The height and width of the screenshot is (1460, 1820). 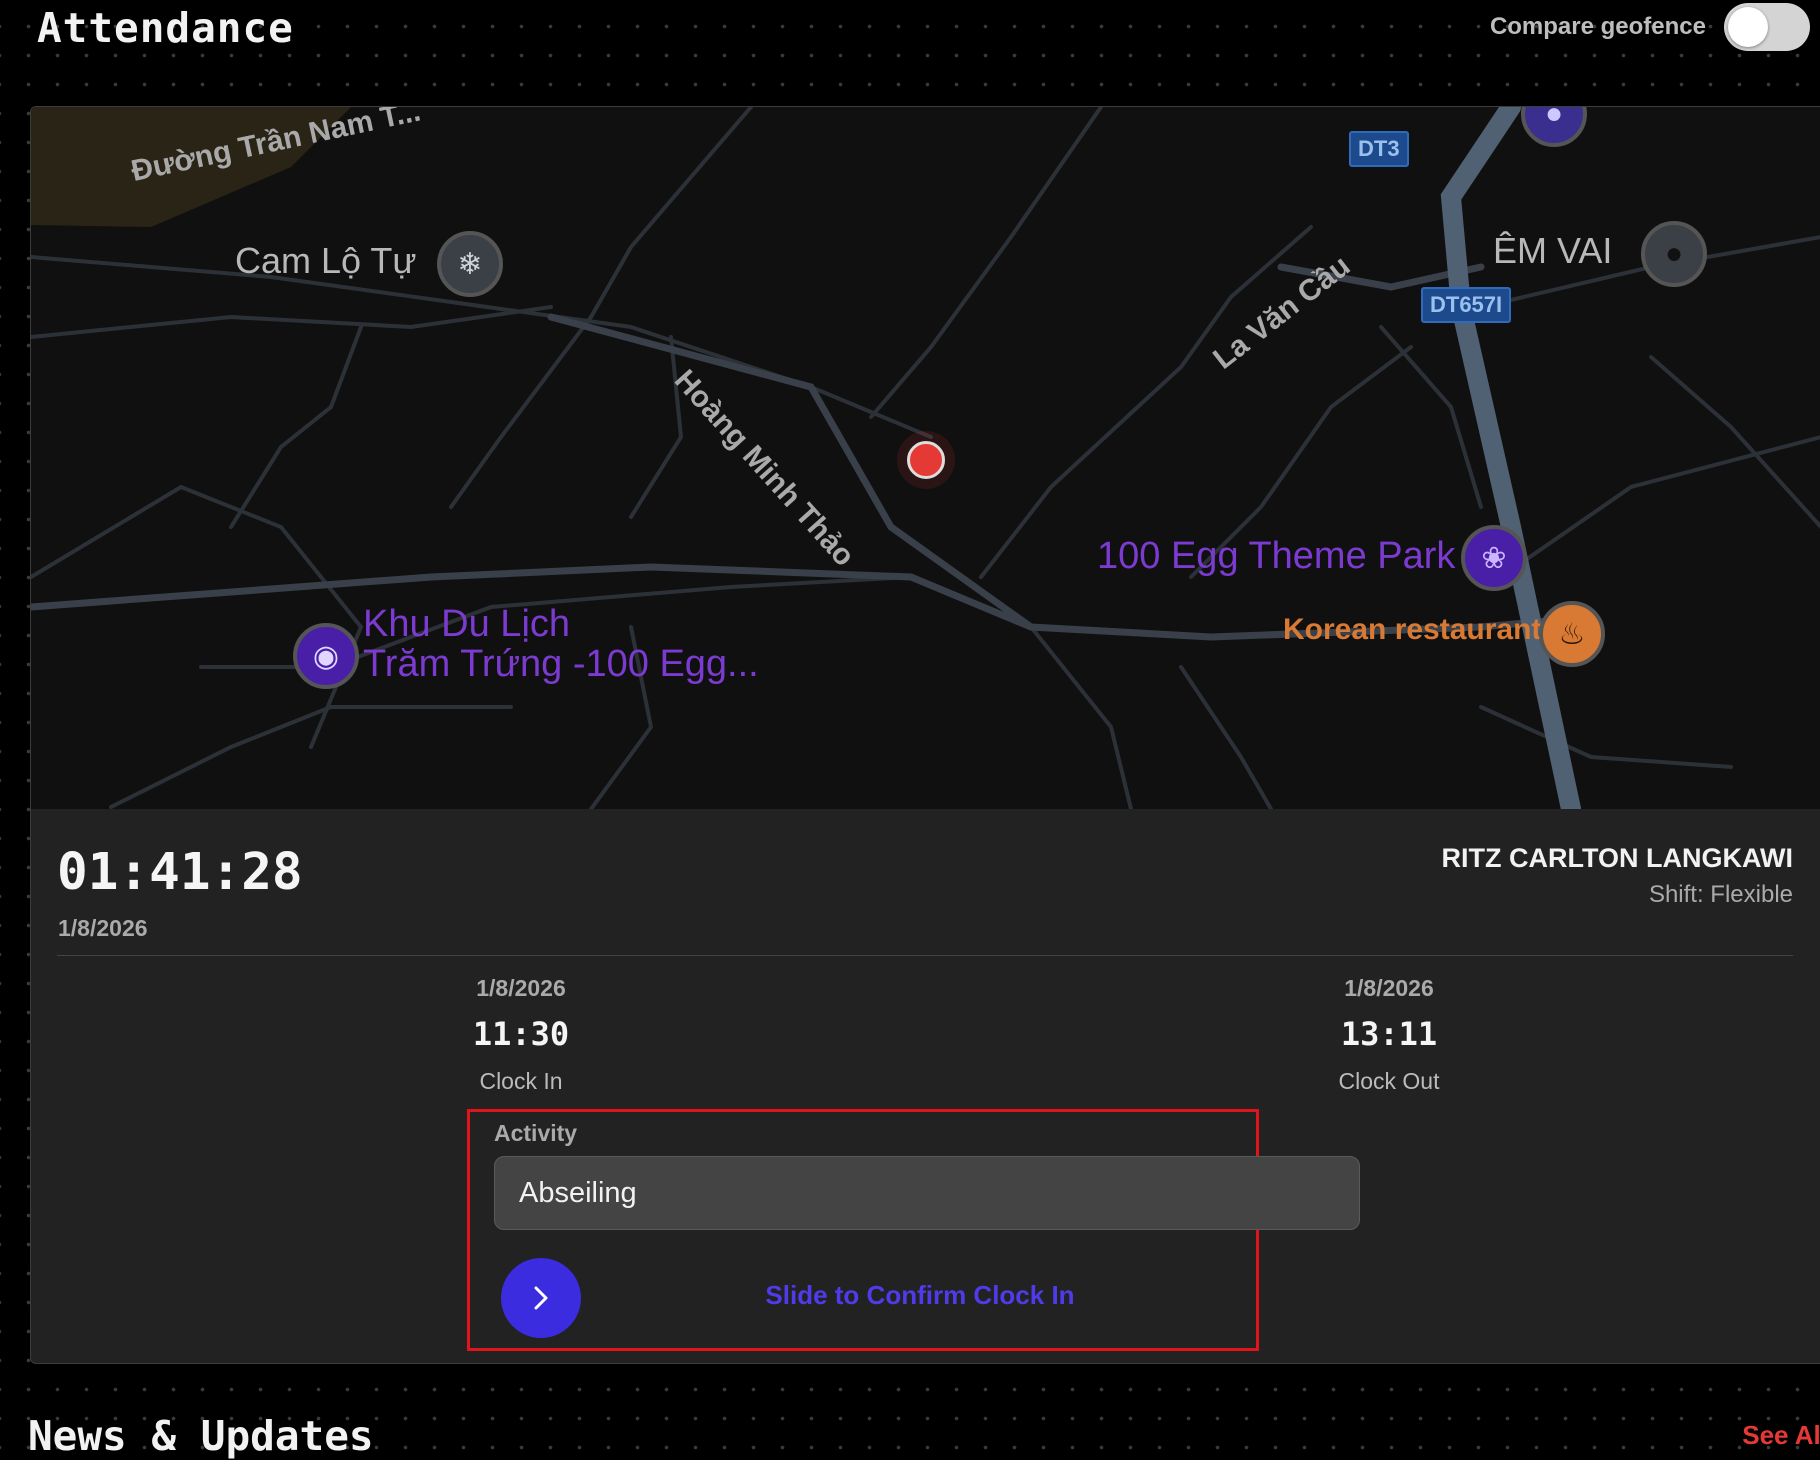 What do you see at coordinates (536, 1133) in the screenshot?
I see `activity-label: Activity` at bounding box center [536, 1133].